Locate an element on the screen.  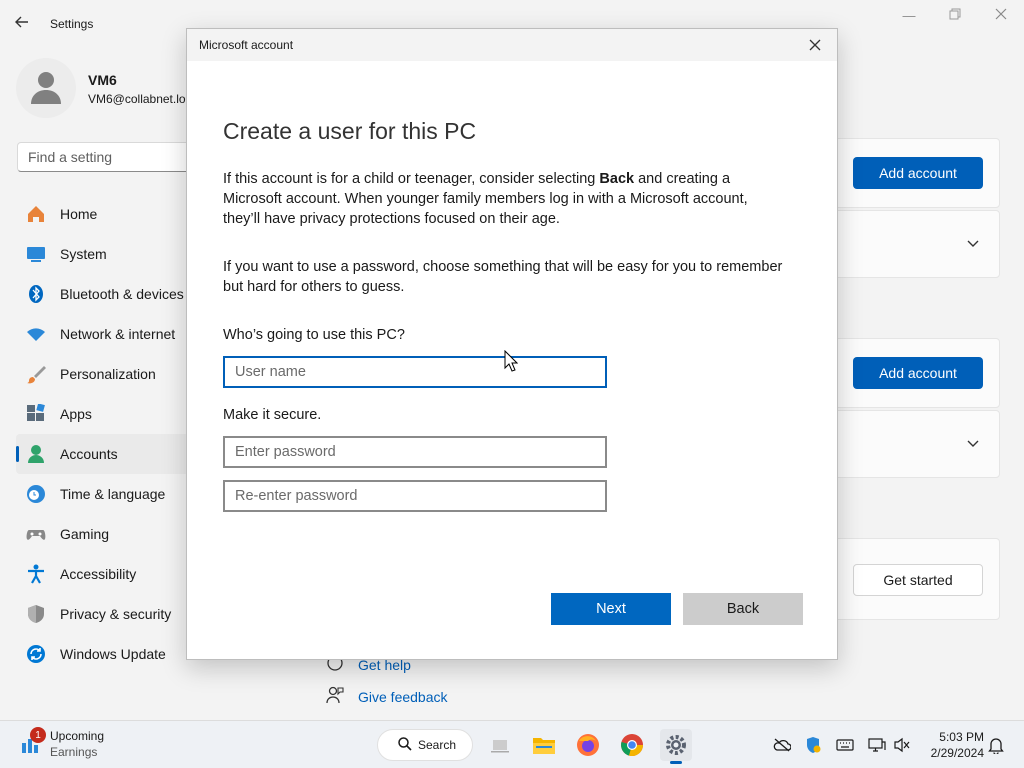
nav-label: Gaming is located at coordinates (85, 534).